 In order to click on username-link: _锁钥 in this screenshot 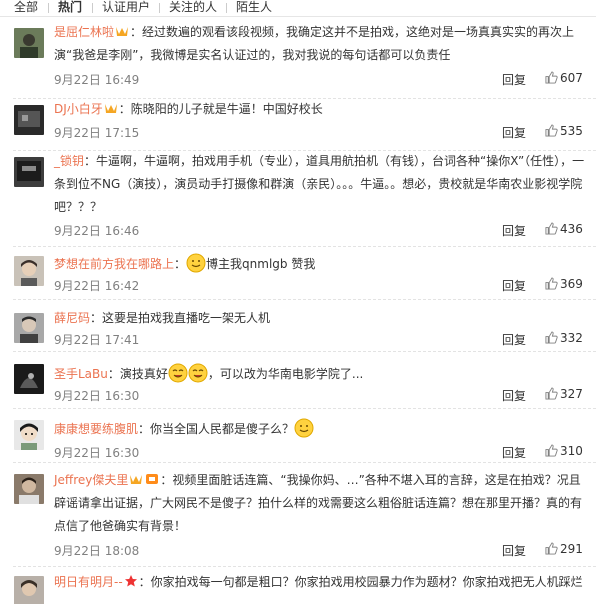, I will do `click(69, 161)`.